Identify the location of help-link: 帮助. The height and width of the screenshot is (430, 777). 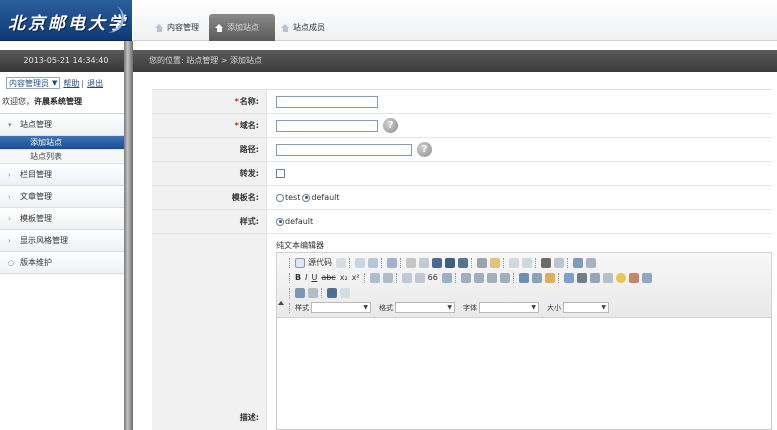
(71, 83).